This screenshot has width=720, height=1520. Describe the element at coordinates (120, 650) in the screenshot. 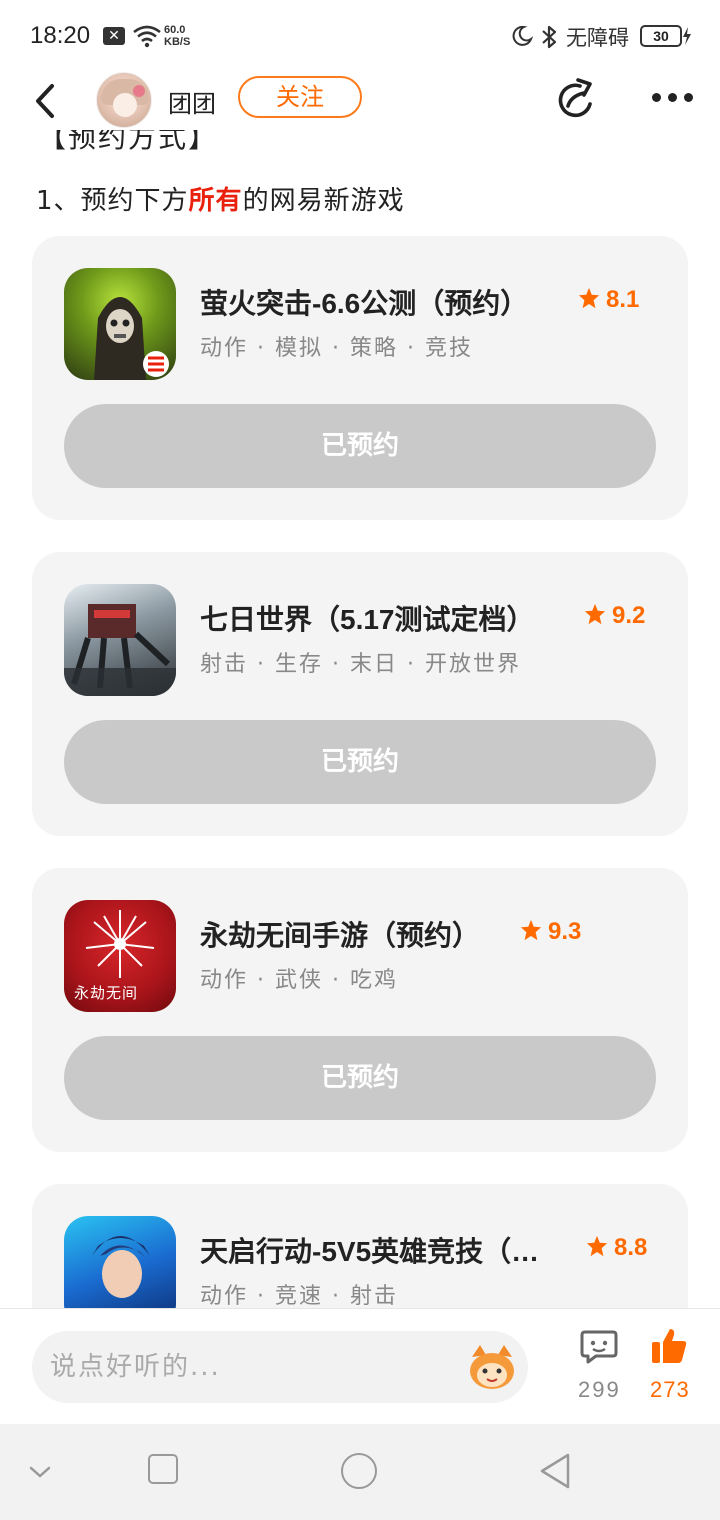

I see `monster-art` at that location.